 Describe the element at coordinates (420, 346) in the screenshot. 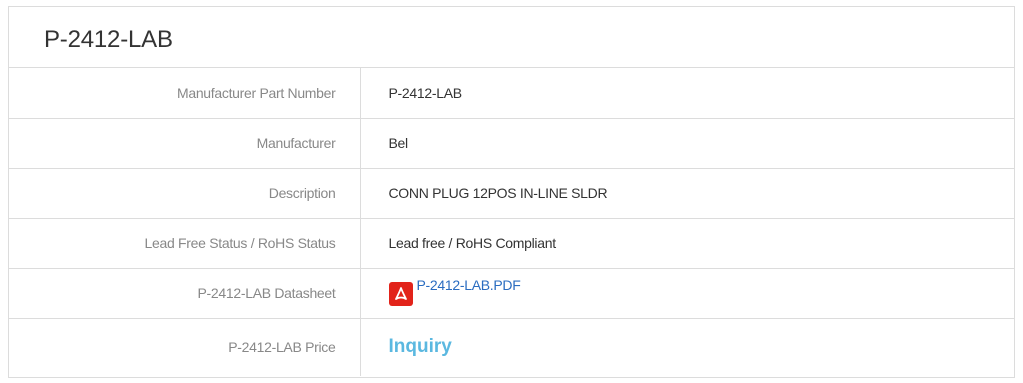

I see `price-inquiry-link: Inquiry` at that location.